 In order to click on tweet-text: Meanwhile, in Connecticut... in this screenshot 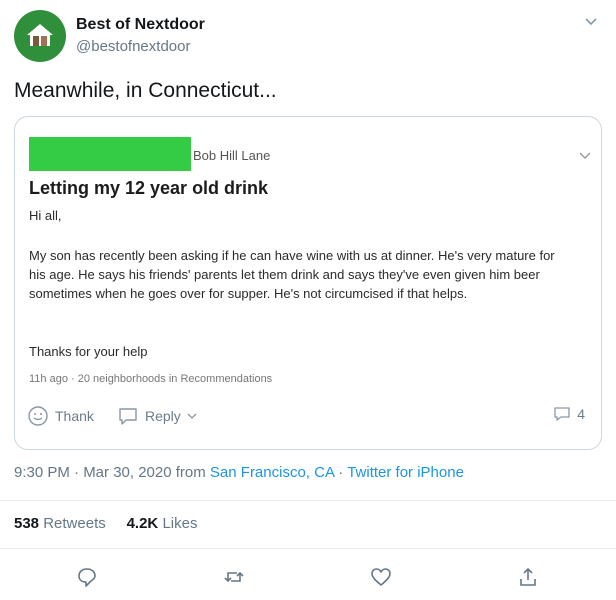, I will do `click(145, 90)`.